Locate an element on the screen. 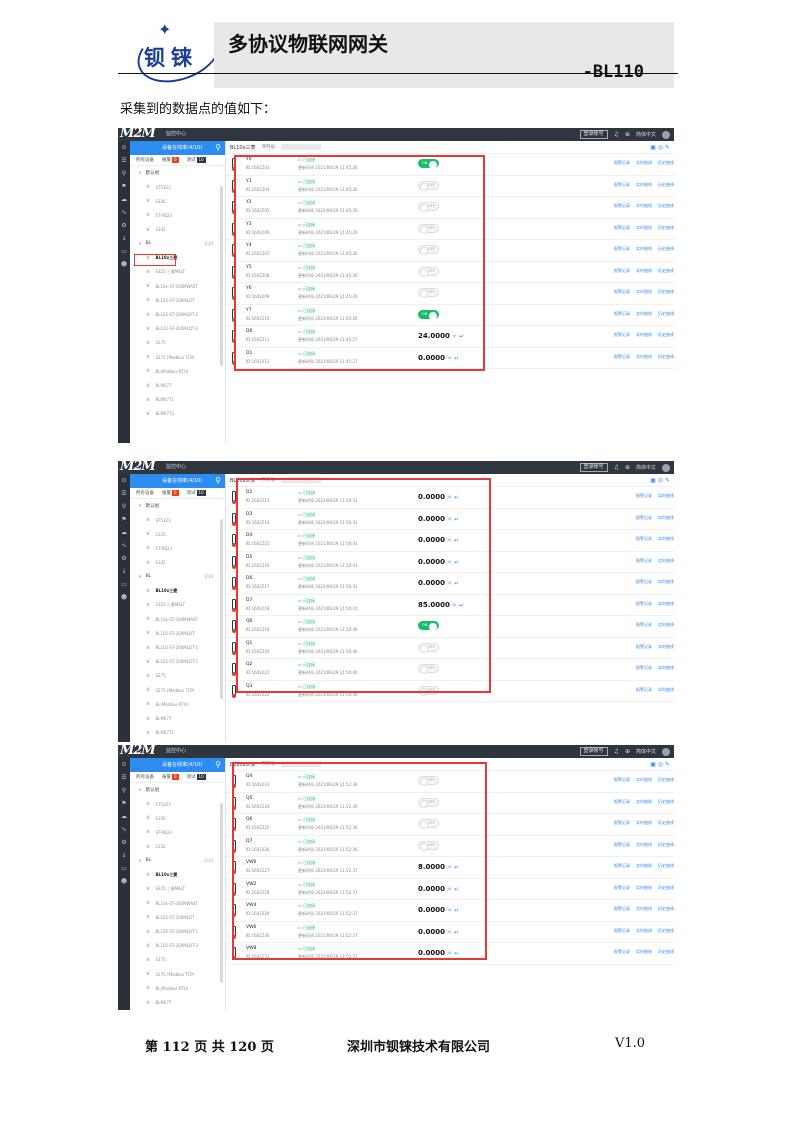  tab-all-devices: 所有设备 is located at coordinates (145, 160).